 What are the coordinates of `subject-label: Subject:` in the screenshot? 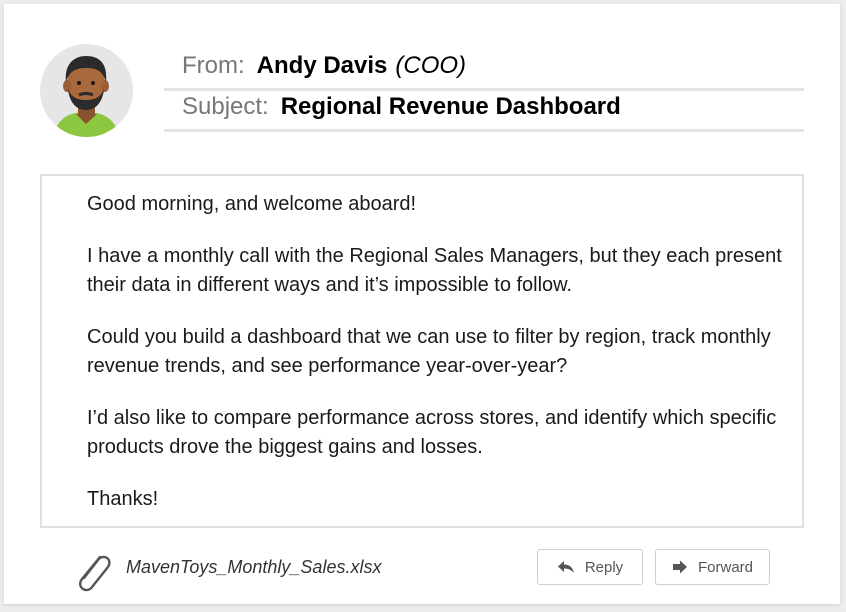 It's located at (225, 106).